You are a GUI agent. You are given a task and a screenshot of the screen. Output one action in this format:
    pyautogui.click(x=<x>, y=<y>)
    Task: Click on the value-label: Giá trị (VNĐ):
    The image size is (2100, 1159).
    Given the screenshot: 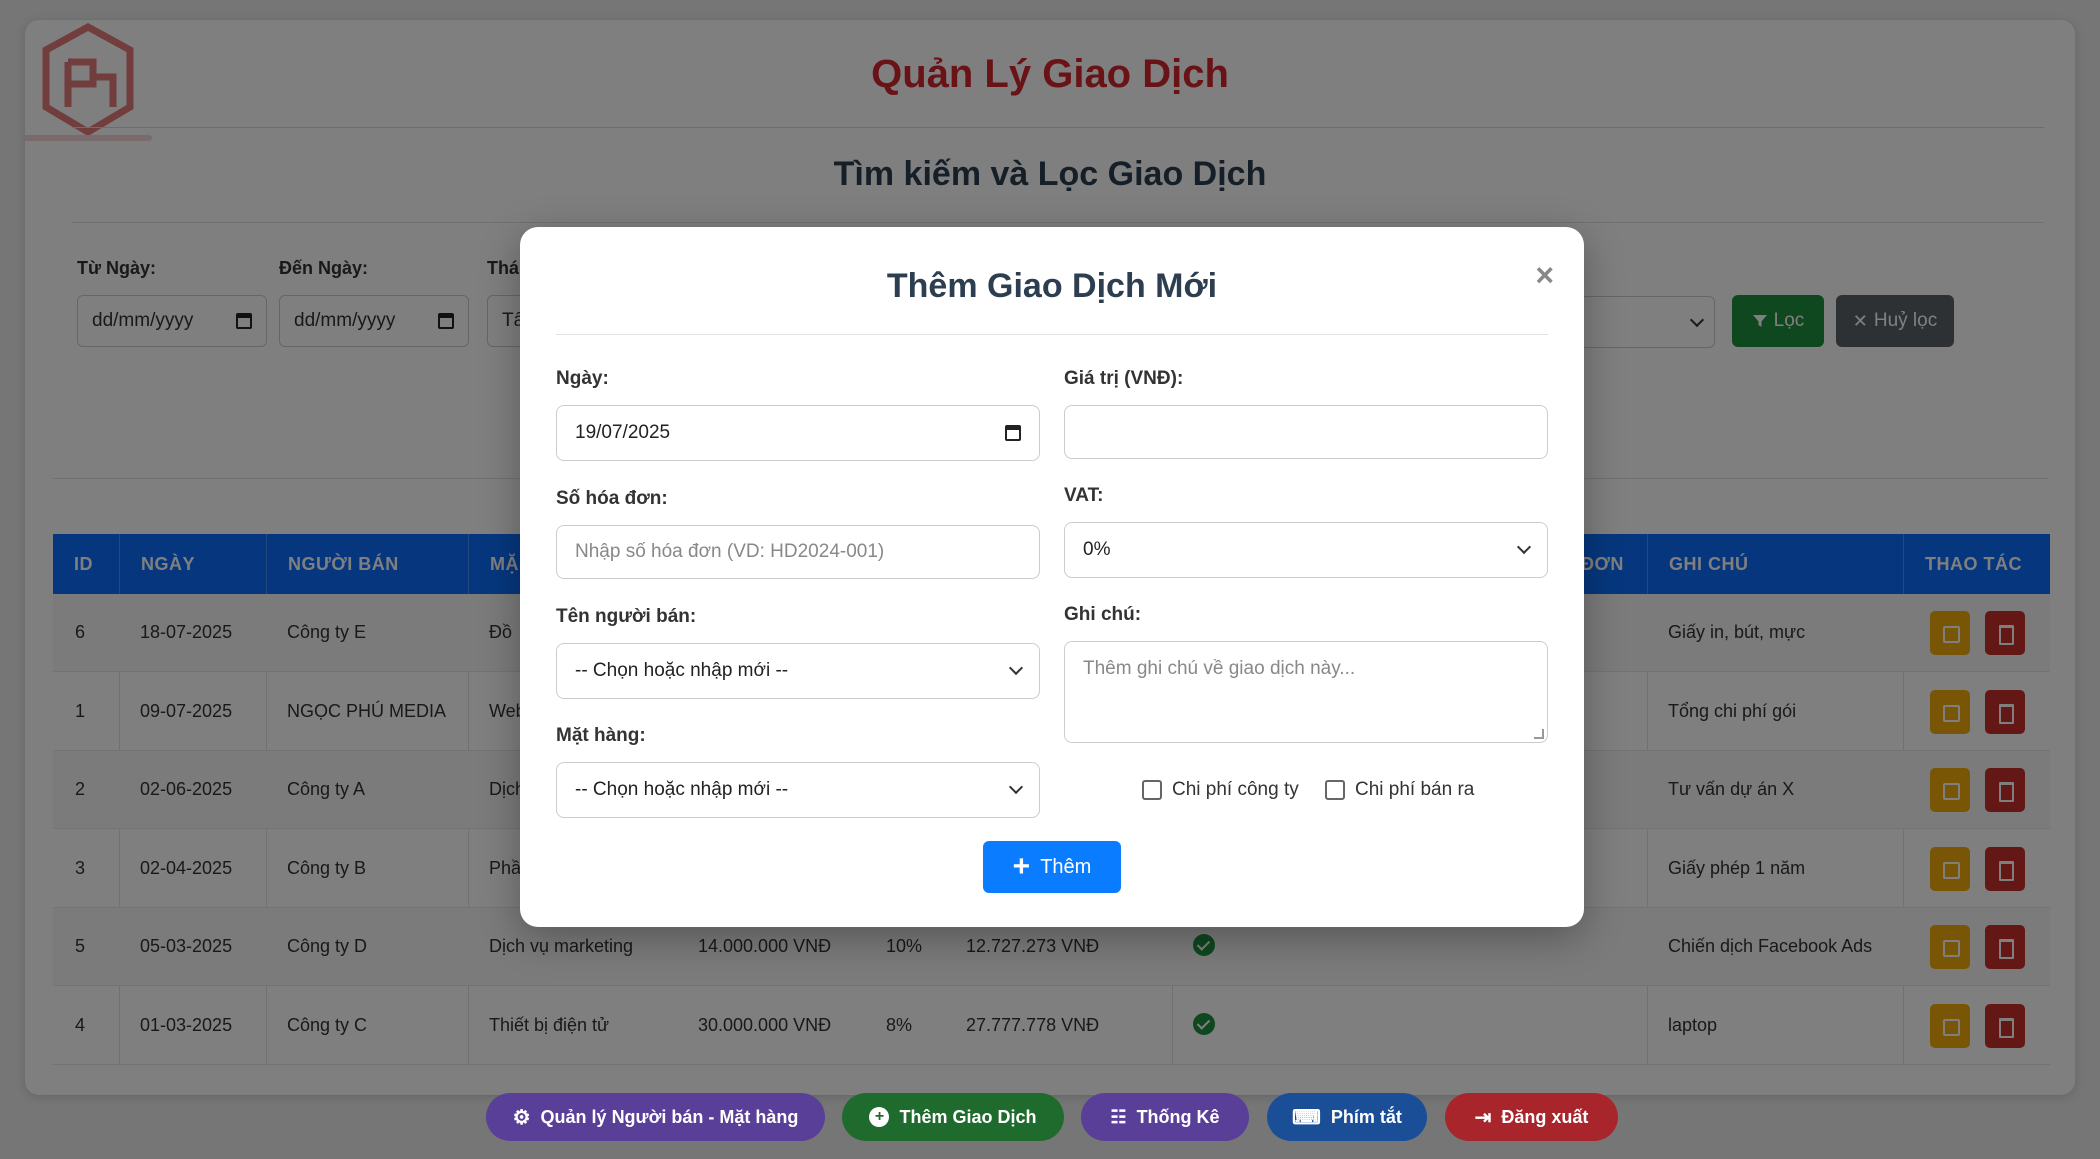 What is the action you would take?
    pyautogui.click(x=1124, y=378)
    